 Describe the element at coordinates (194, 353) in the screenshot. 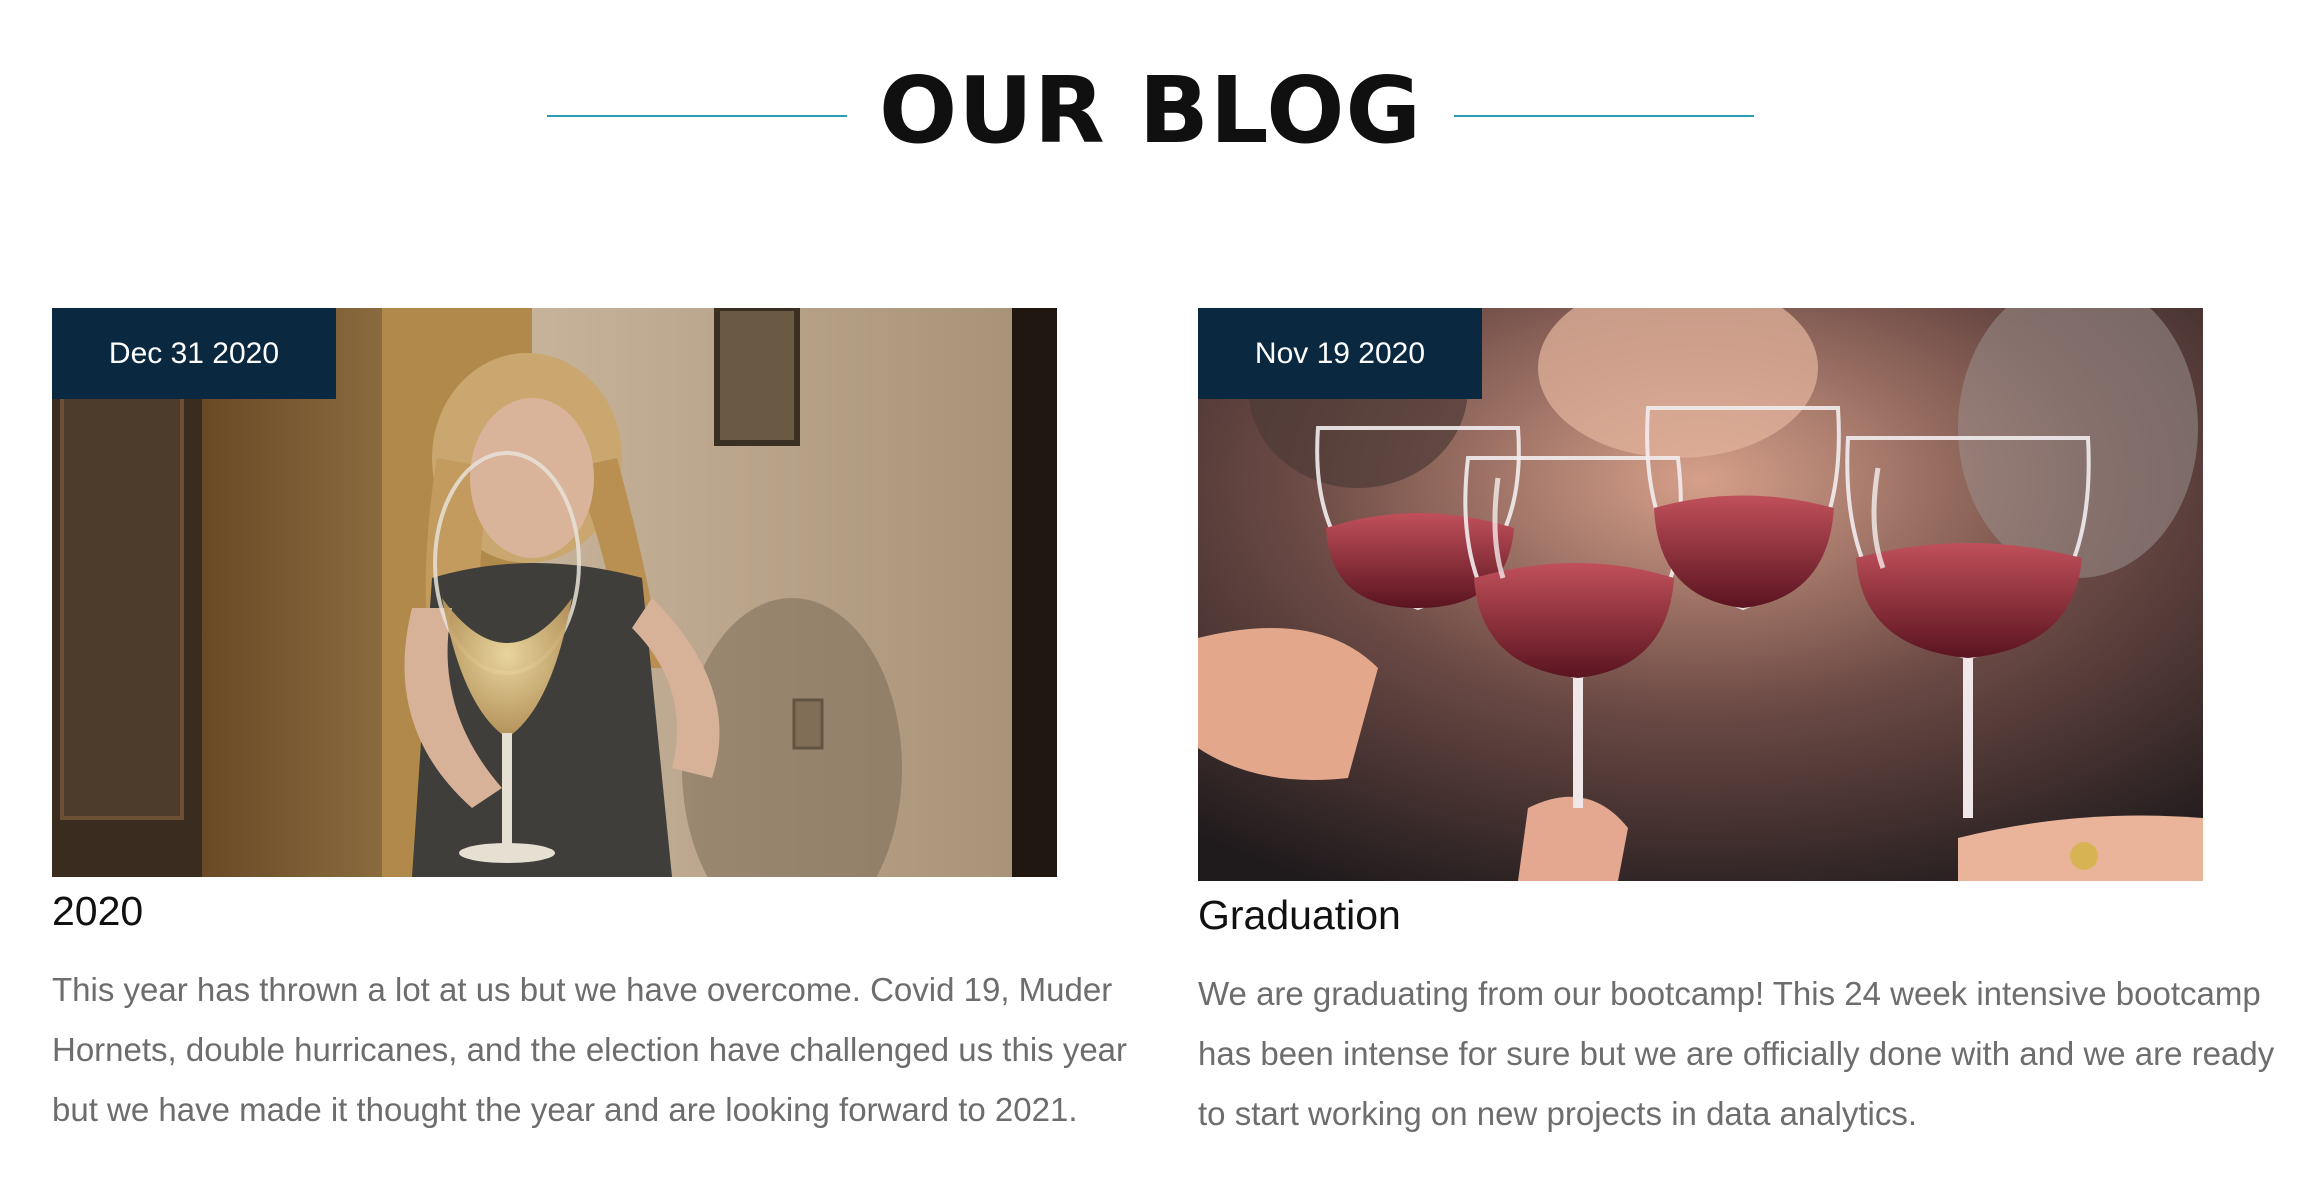

I see `post-date-badge: Dec 31 2020` at that location.